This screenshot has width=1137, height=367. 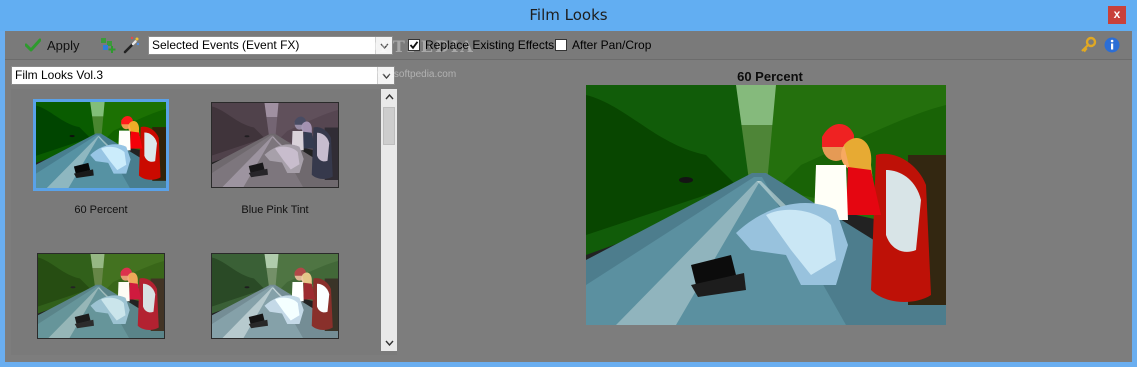 What do you see at coordinates (226, 45) in the screenshot?
I see `apply-target-value: Selected Events (Event FX)` at bounding box center [226, 45].